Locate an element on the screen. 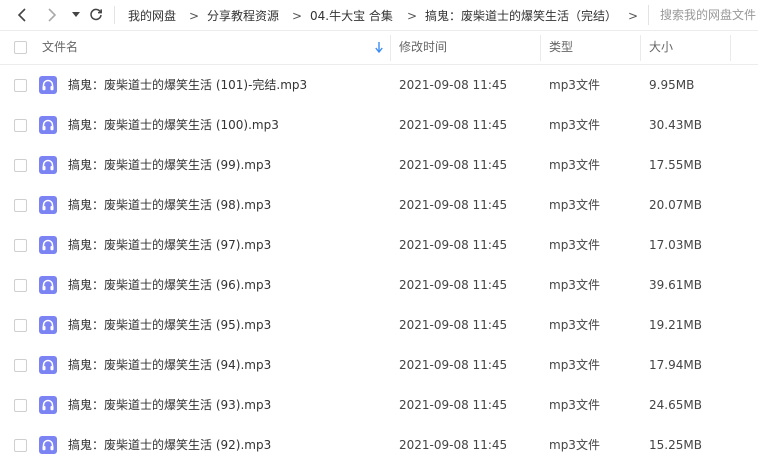 The image size is (758, 469). column-header-size: 大小 is located at coordinates (661, 47).